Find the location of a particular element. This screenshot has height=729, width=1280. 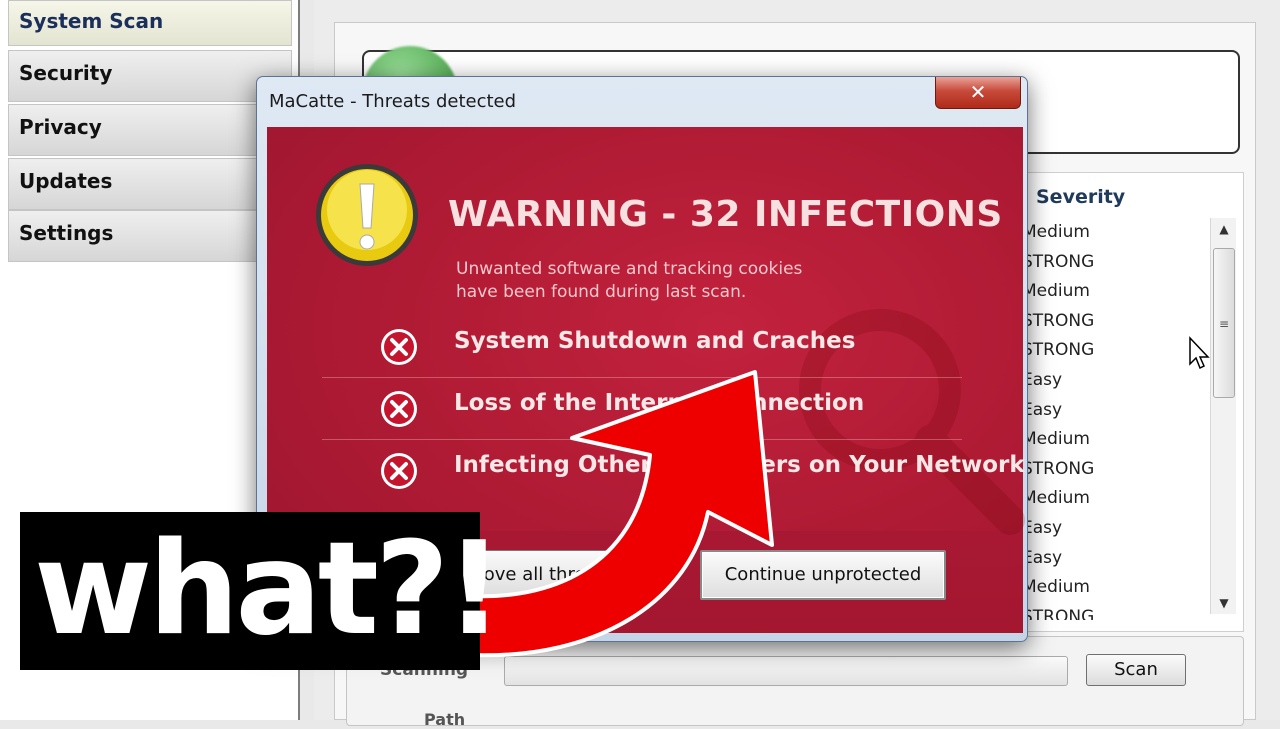

sidebar-item-privacy: Privacy is located at coordinates (150, 130).